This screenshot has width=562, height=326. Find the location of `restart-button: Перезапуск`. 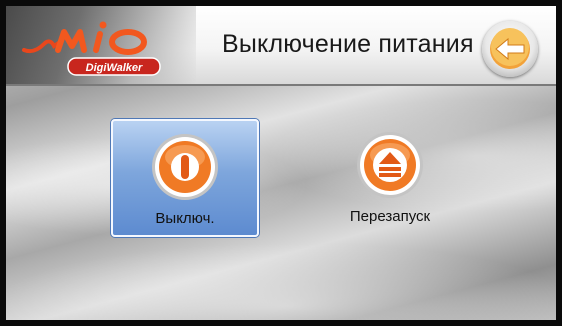

restart-button: Перезапуск is located at coordinates (390, 176).